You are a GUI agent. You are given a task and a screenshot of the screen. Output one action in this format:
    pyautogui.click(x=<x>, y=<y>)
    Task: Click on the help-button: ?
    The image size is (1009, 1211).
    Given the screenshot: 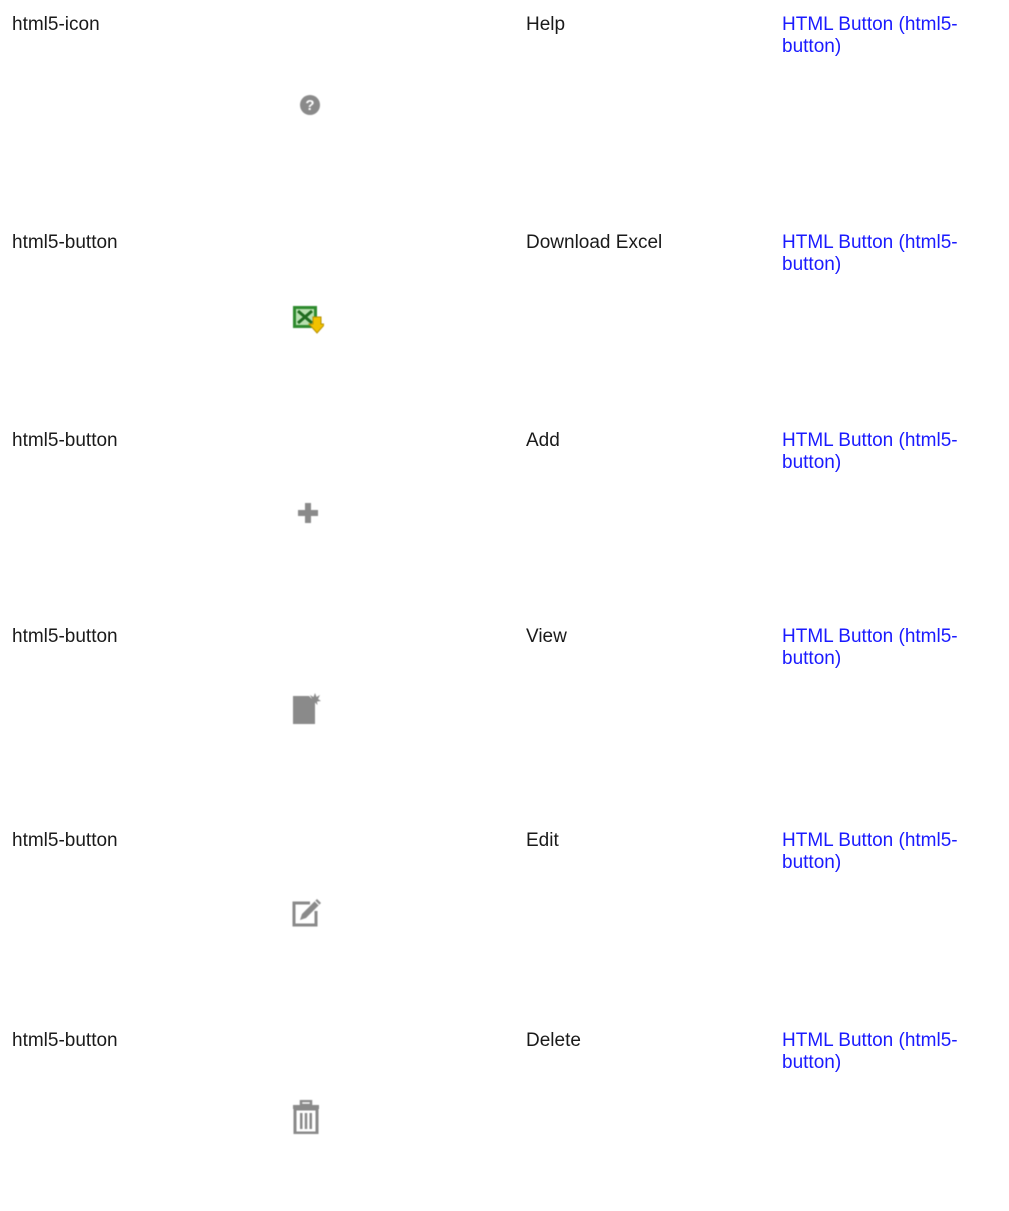 What is the action you would take?
    pyautogui.click(x=310, y=105)
    